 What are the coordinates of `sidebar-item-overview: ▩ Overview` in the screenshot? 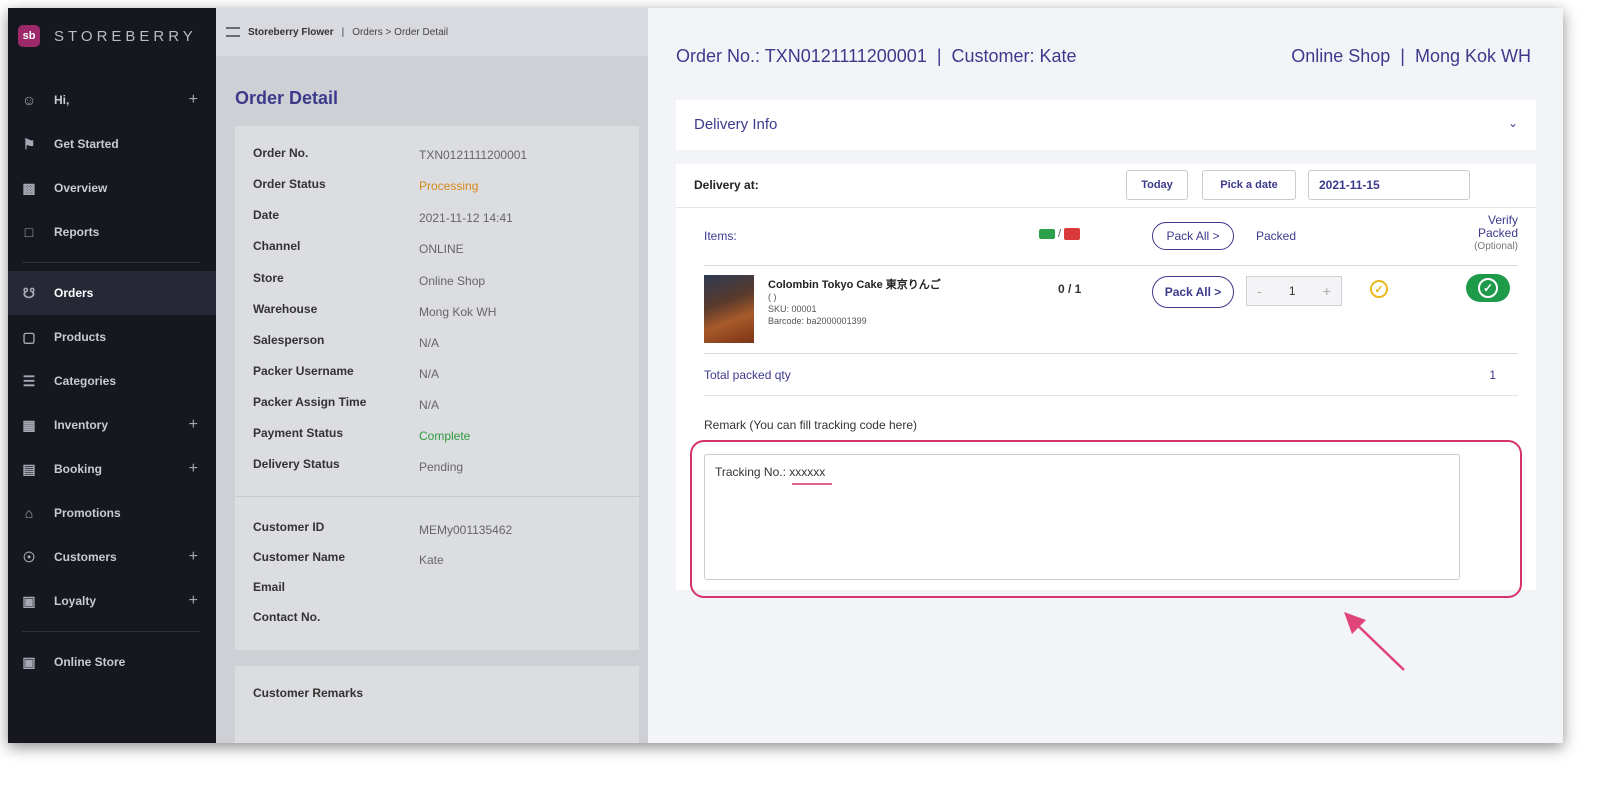 It's located at (112, 188).